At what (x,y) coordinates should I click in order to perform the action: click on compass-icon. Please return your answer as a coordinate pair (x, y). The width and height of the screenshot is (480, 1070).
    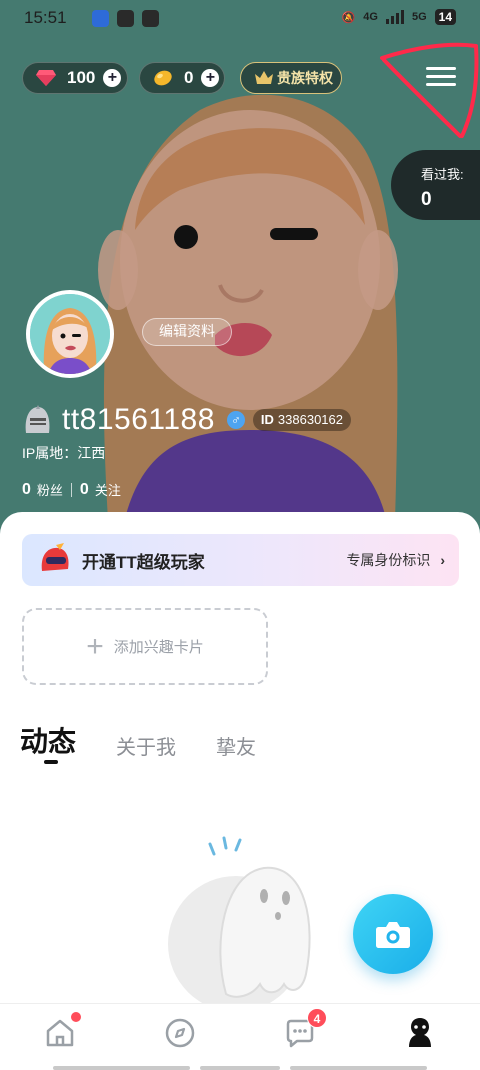
    Looking at the image, I should click on (180, 1033).